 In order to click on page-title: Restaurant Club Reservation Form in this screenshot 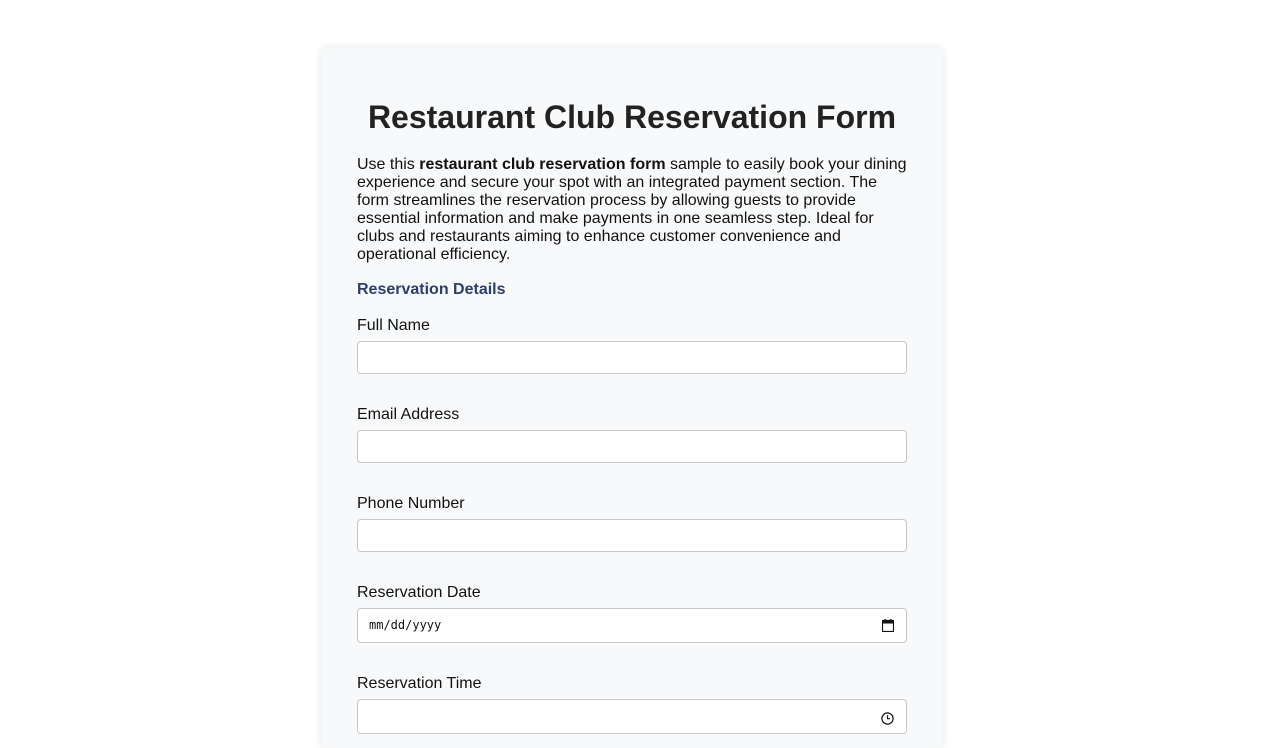, I will do `click(632, 117)`.